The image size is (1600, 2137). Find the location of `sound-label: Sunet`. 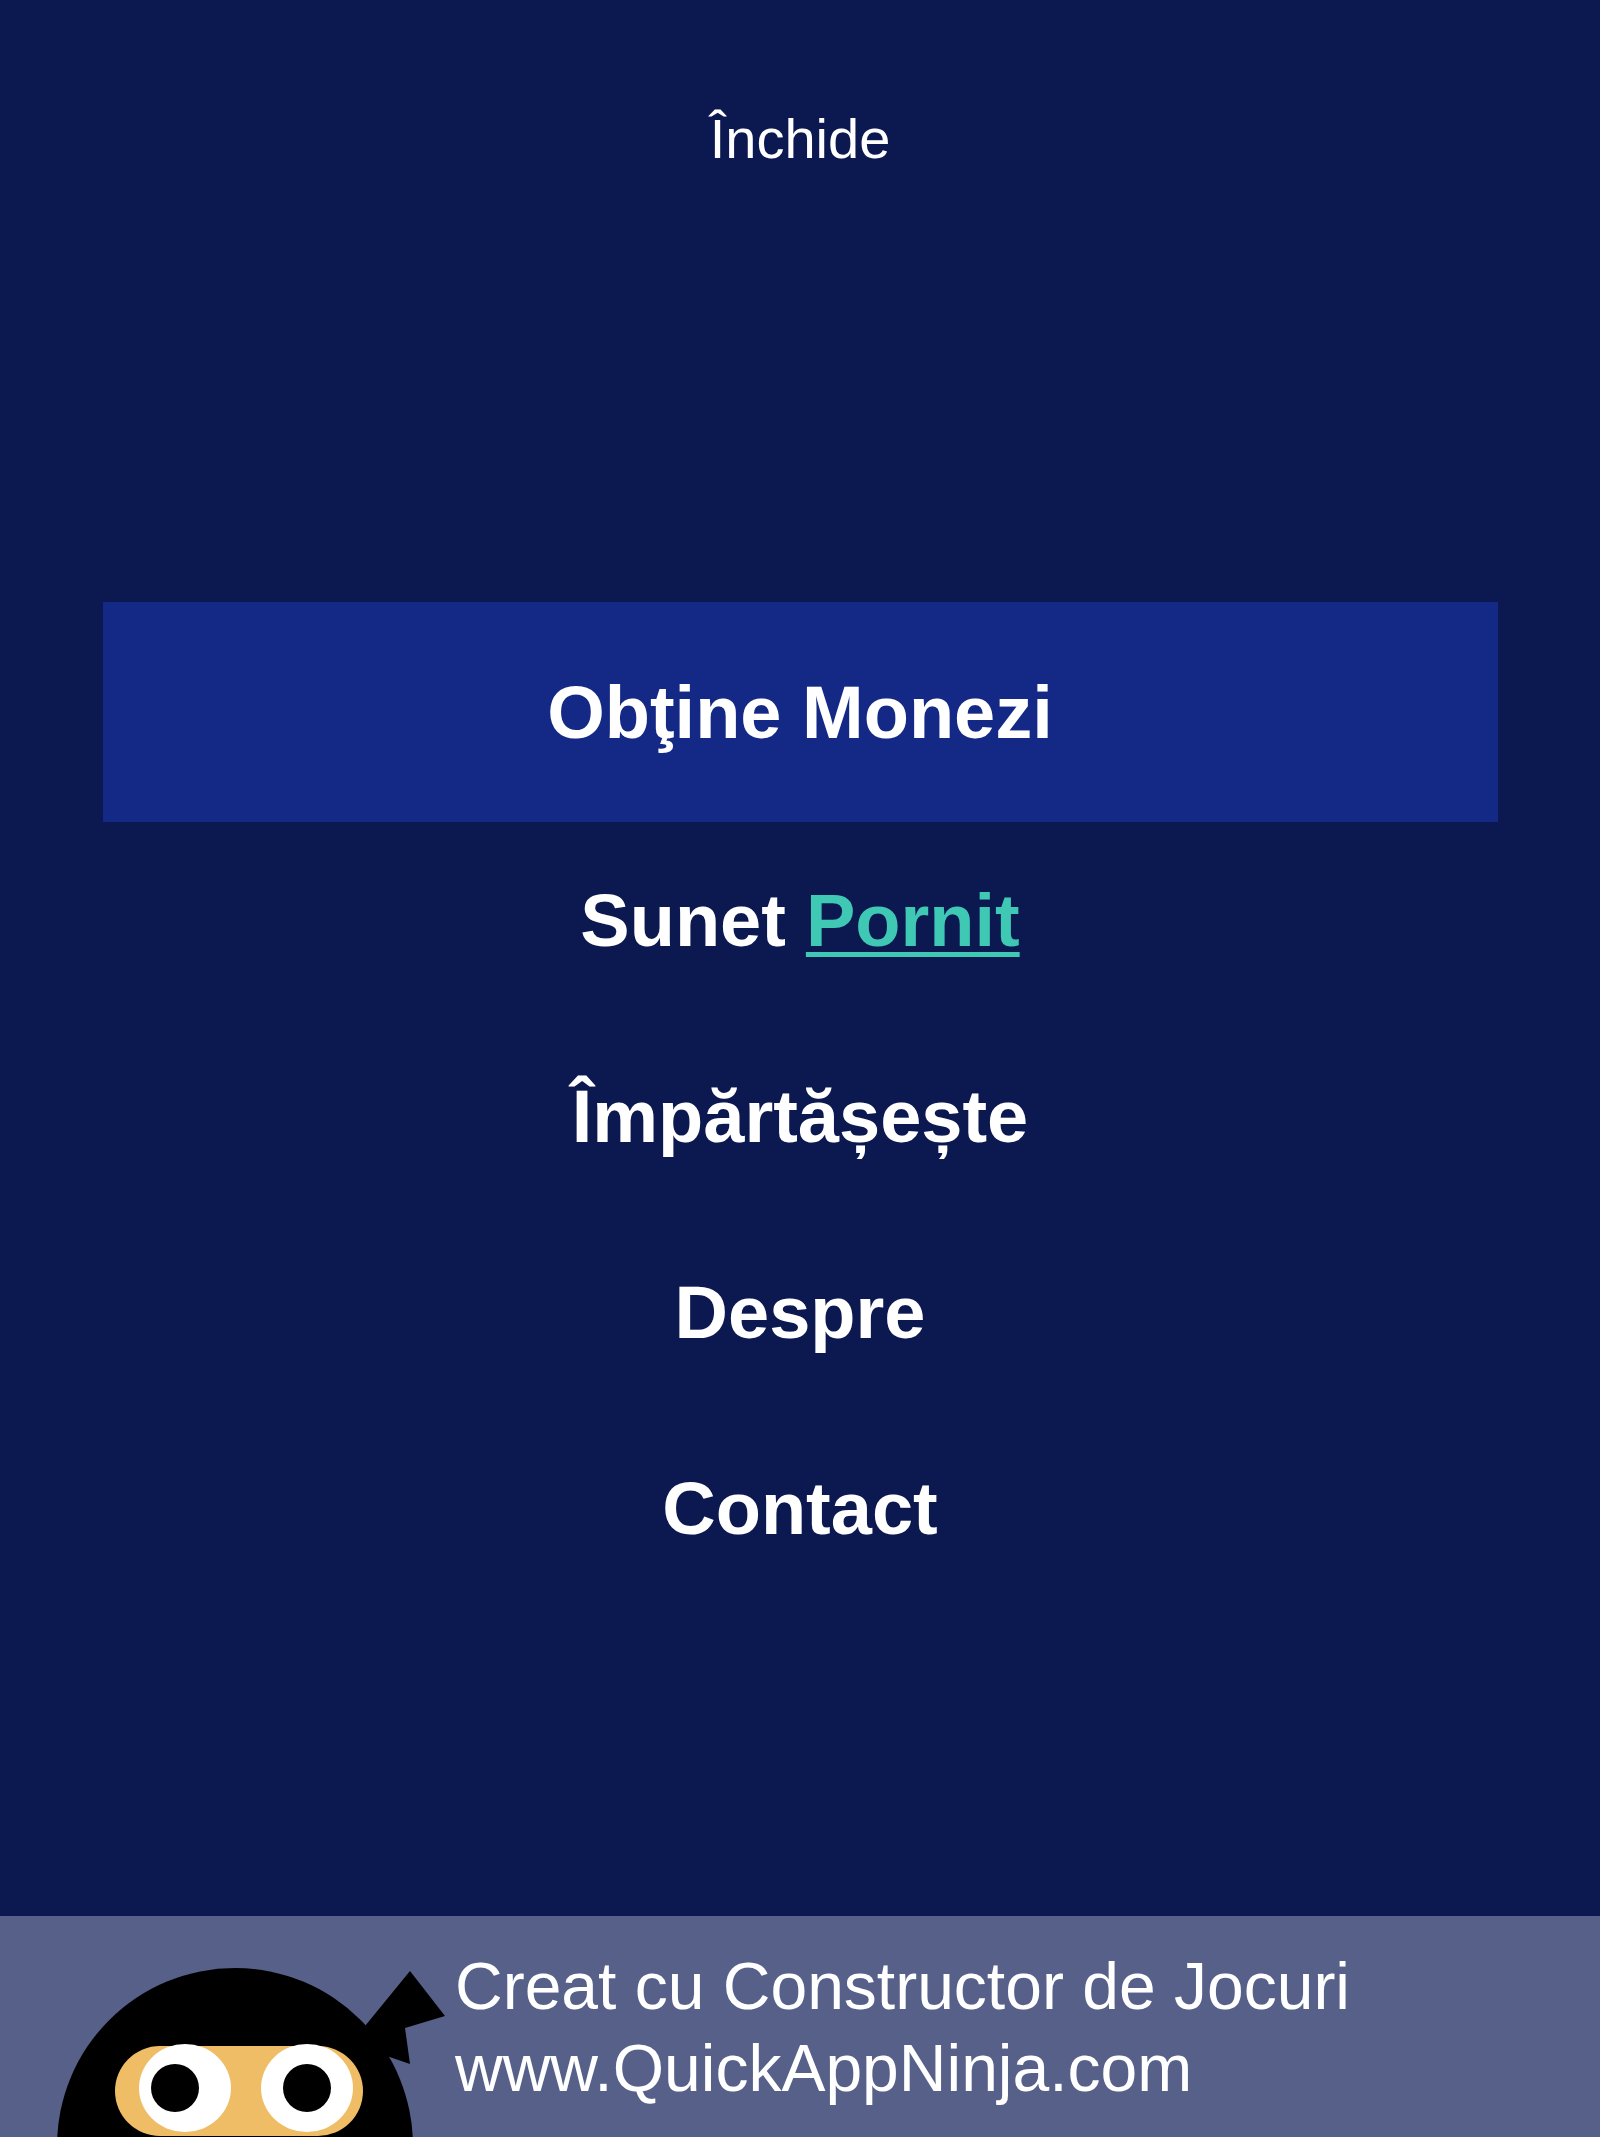

sound-label: Sunet is located at coordinates (683, 920).